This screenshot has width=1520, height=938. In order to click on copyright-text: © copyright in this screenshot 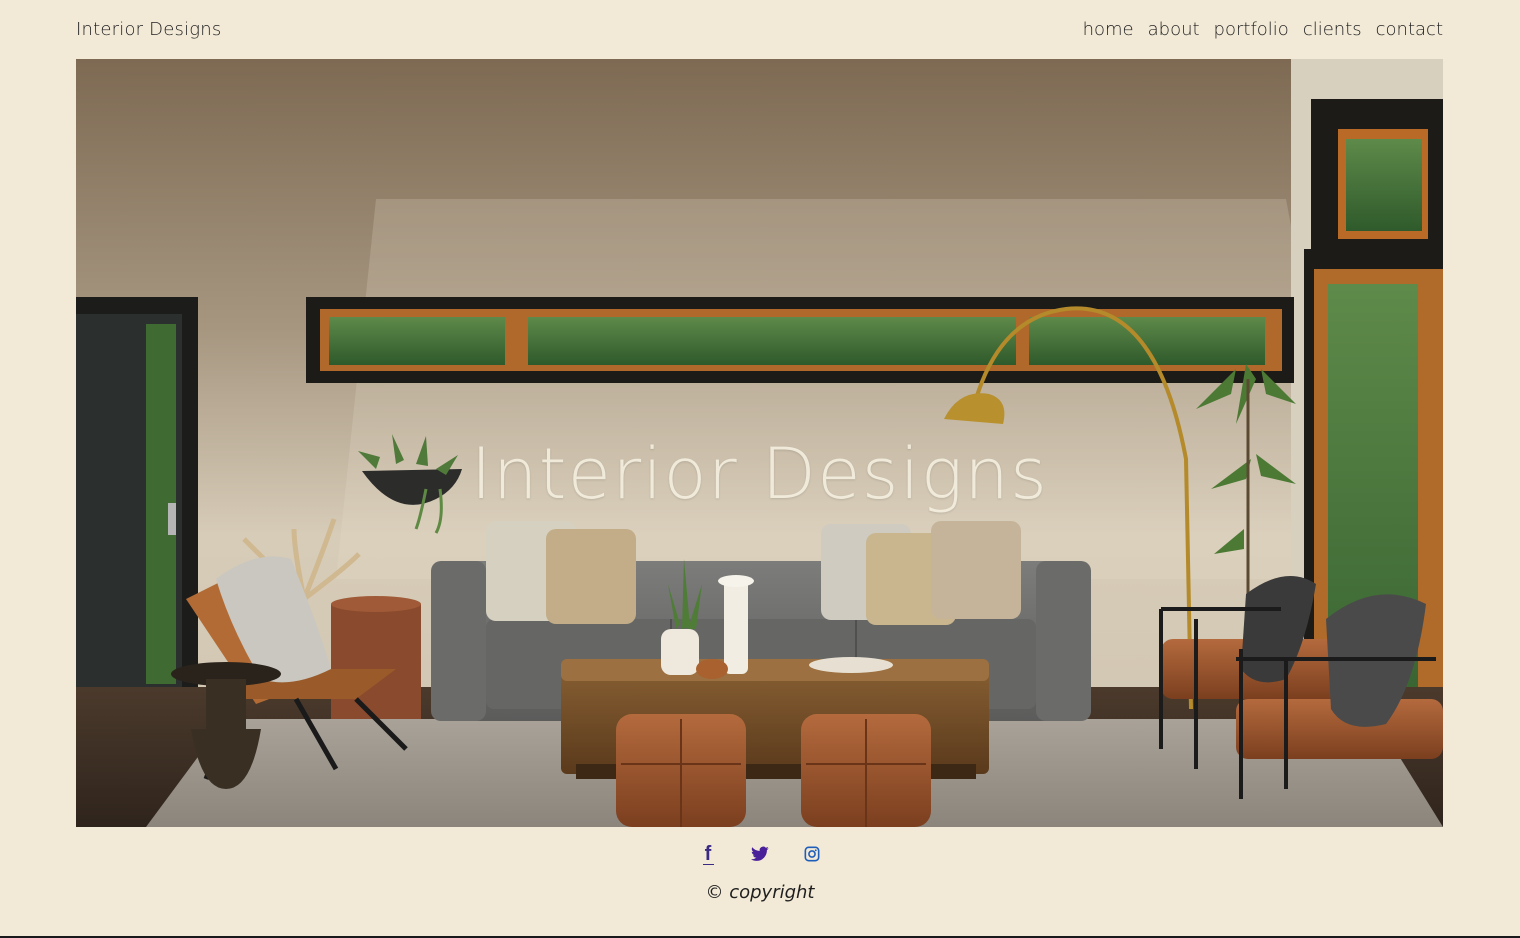, I will do `click(760, 892)`.